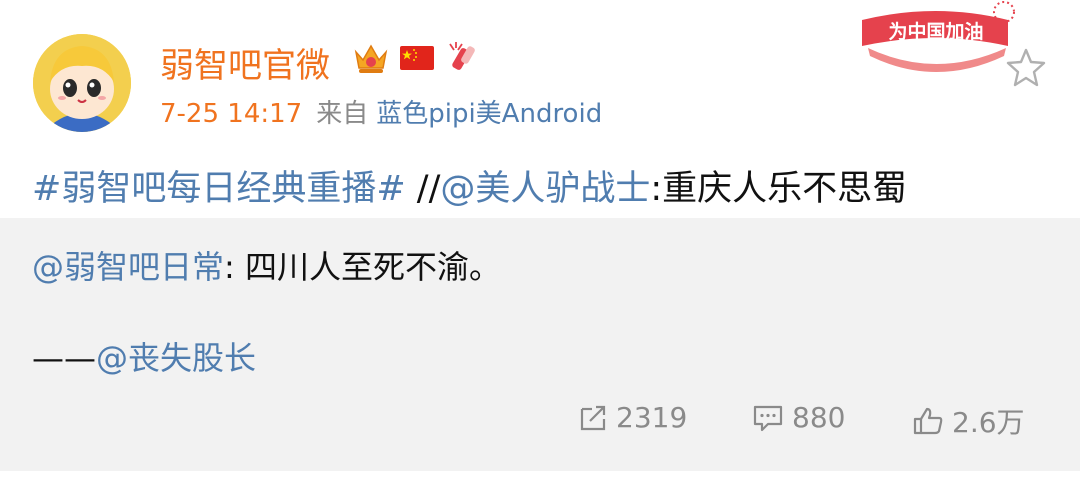 This screenshot has height=495, width=1080. What do you see at coordinates (231, 114) in the screenshot?
I see `post-time: 7-25 14:17` at bounding box center [231, 114].